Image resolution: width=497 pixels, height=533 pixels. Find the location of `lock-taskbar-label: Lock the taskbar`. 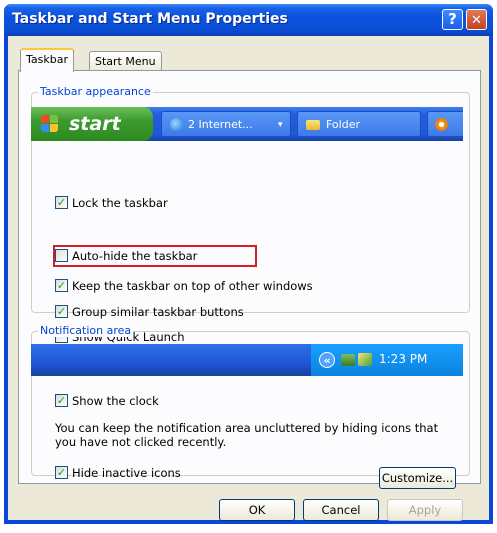

lock-taskbar-label: Lock the taskbar is located at coordinates (120, 203).